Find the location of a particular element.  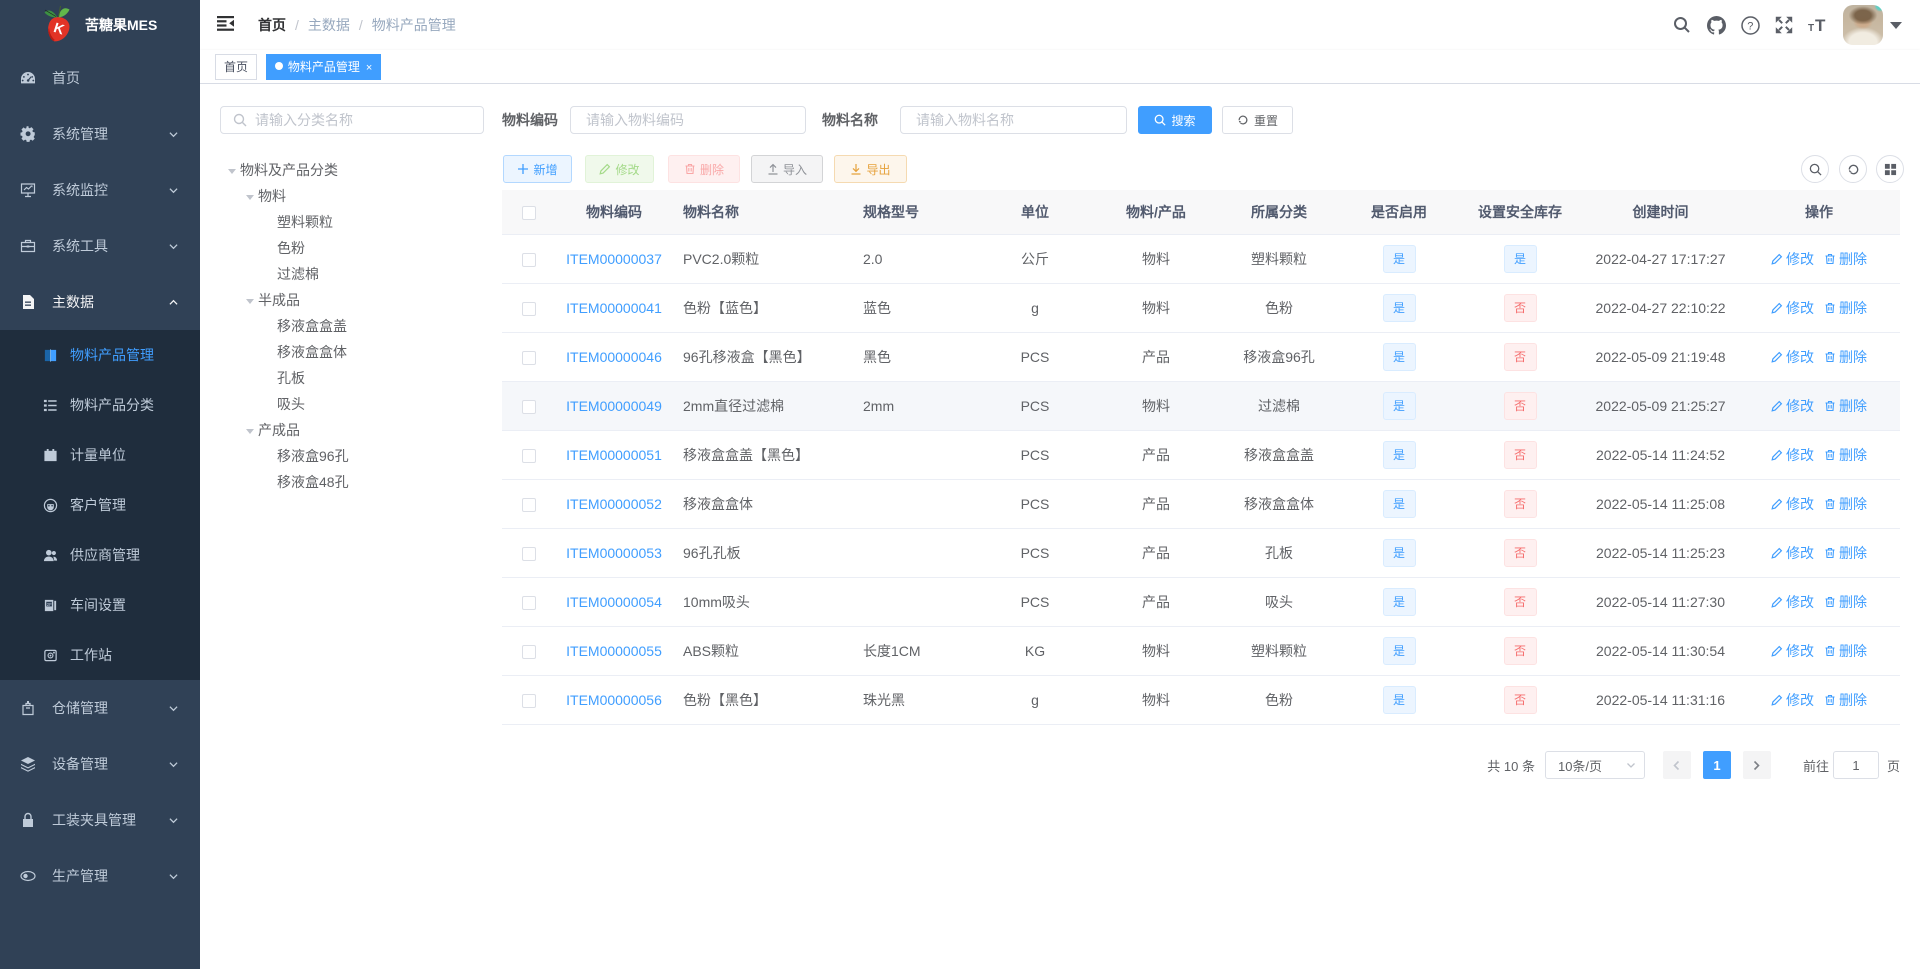

svg-text: 2F is located at coordinates (49, 603).